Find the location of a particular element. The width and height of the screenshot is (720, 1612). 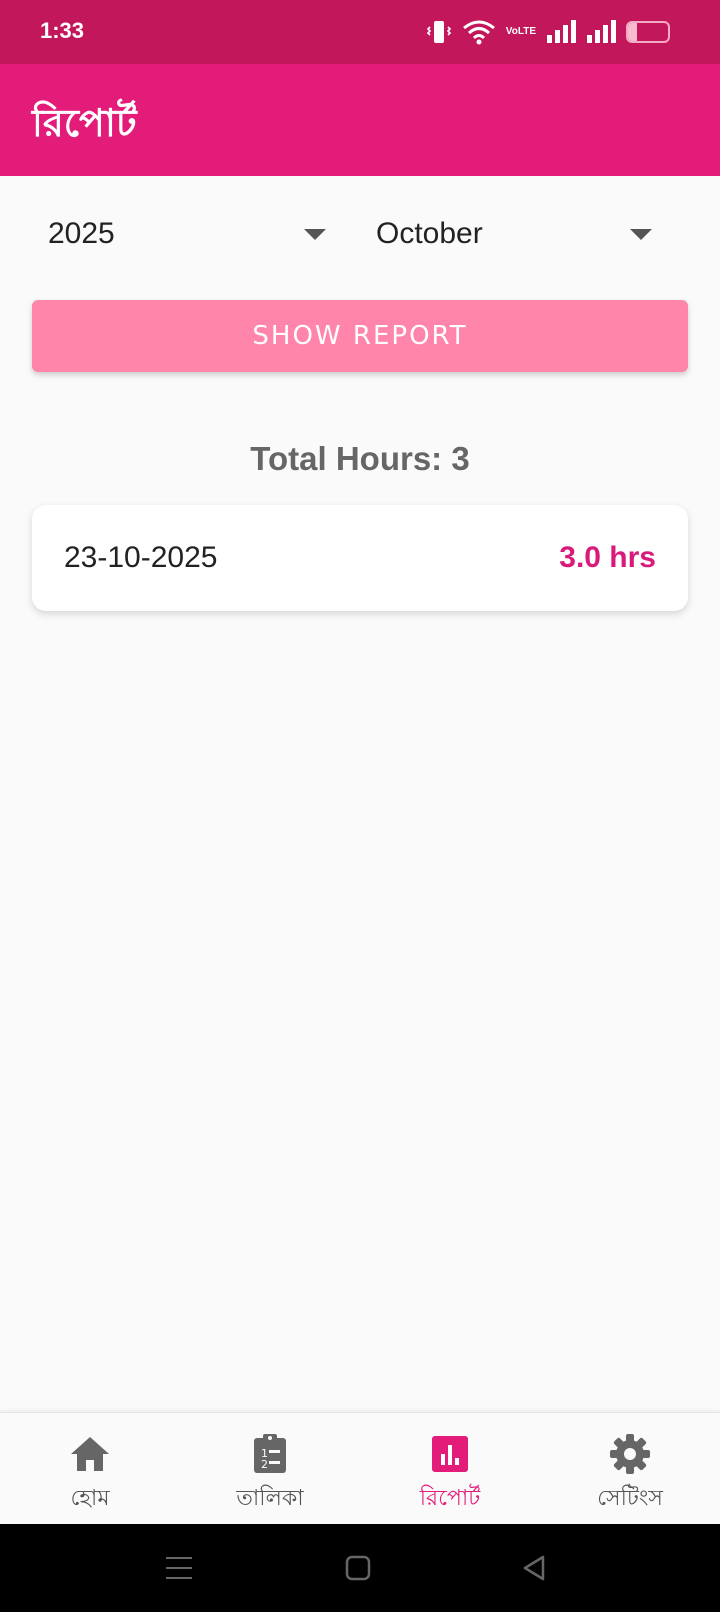

volte-label-bottom: LTE is located at coordinates (526, 31).